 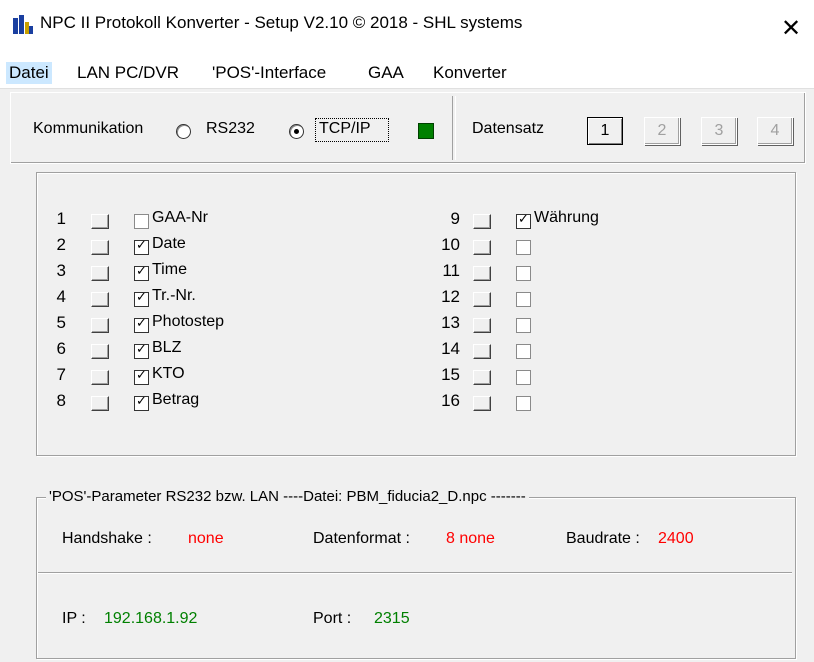 What do you see at coordinates (61, 296) in the screenshot?
I see `field-number: 4` at bounding box center [61, 296].